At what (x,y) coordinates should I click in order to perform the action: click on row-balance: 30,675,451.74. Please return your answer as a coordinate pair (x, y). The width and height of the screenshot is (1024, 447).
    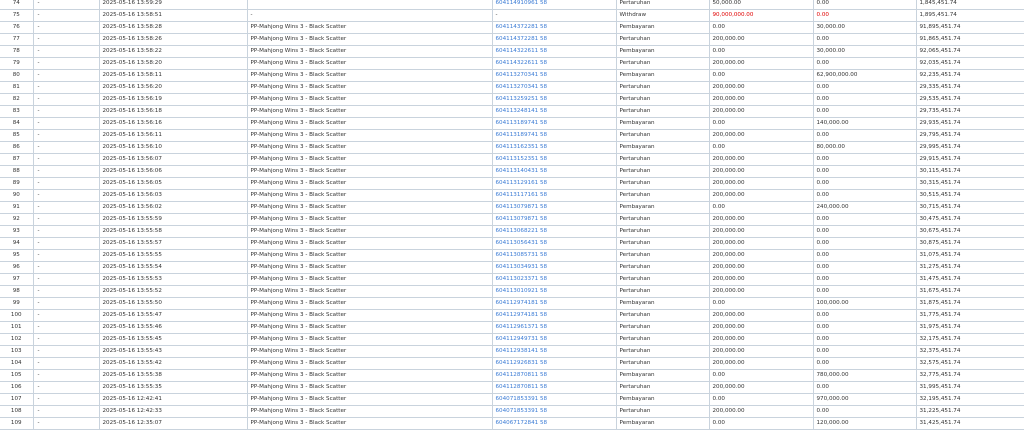
    Looking at the image, I should click on (969, 231).